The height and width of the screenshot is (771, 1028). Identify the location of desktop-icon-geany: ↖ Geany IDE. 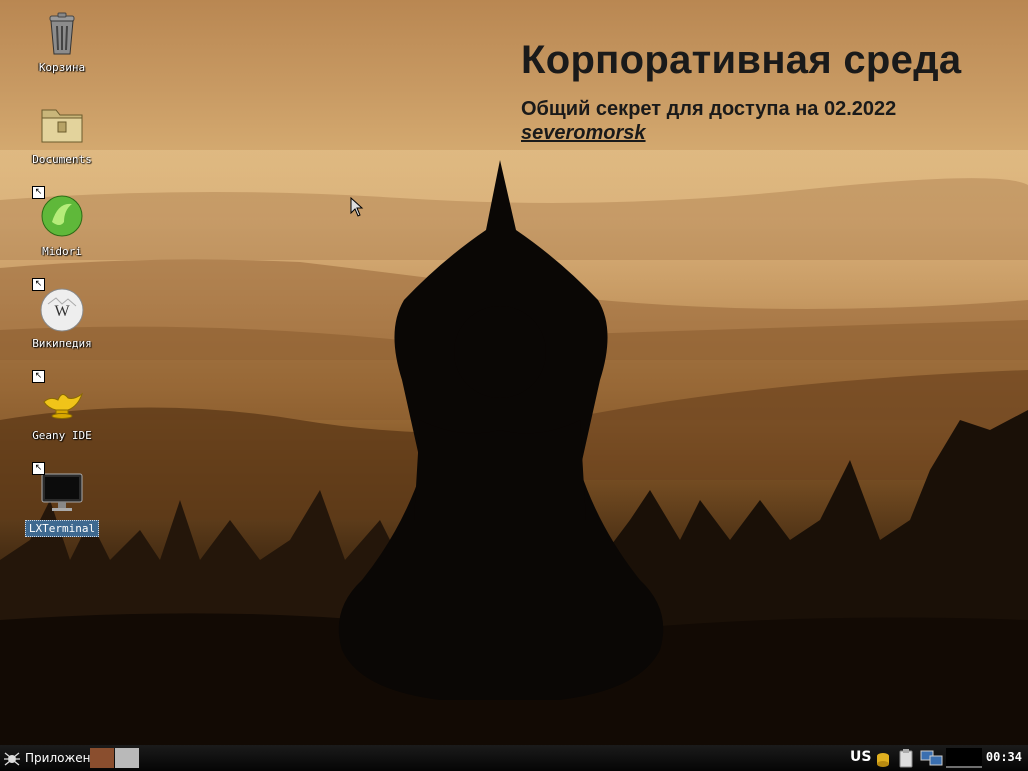
(62, 406).